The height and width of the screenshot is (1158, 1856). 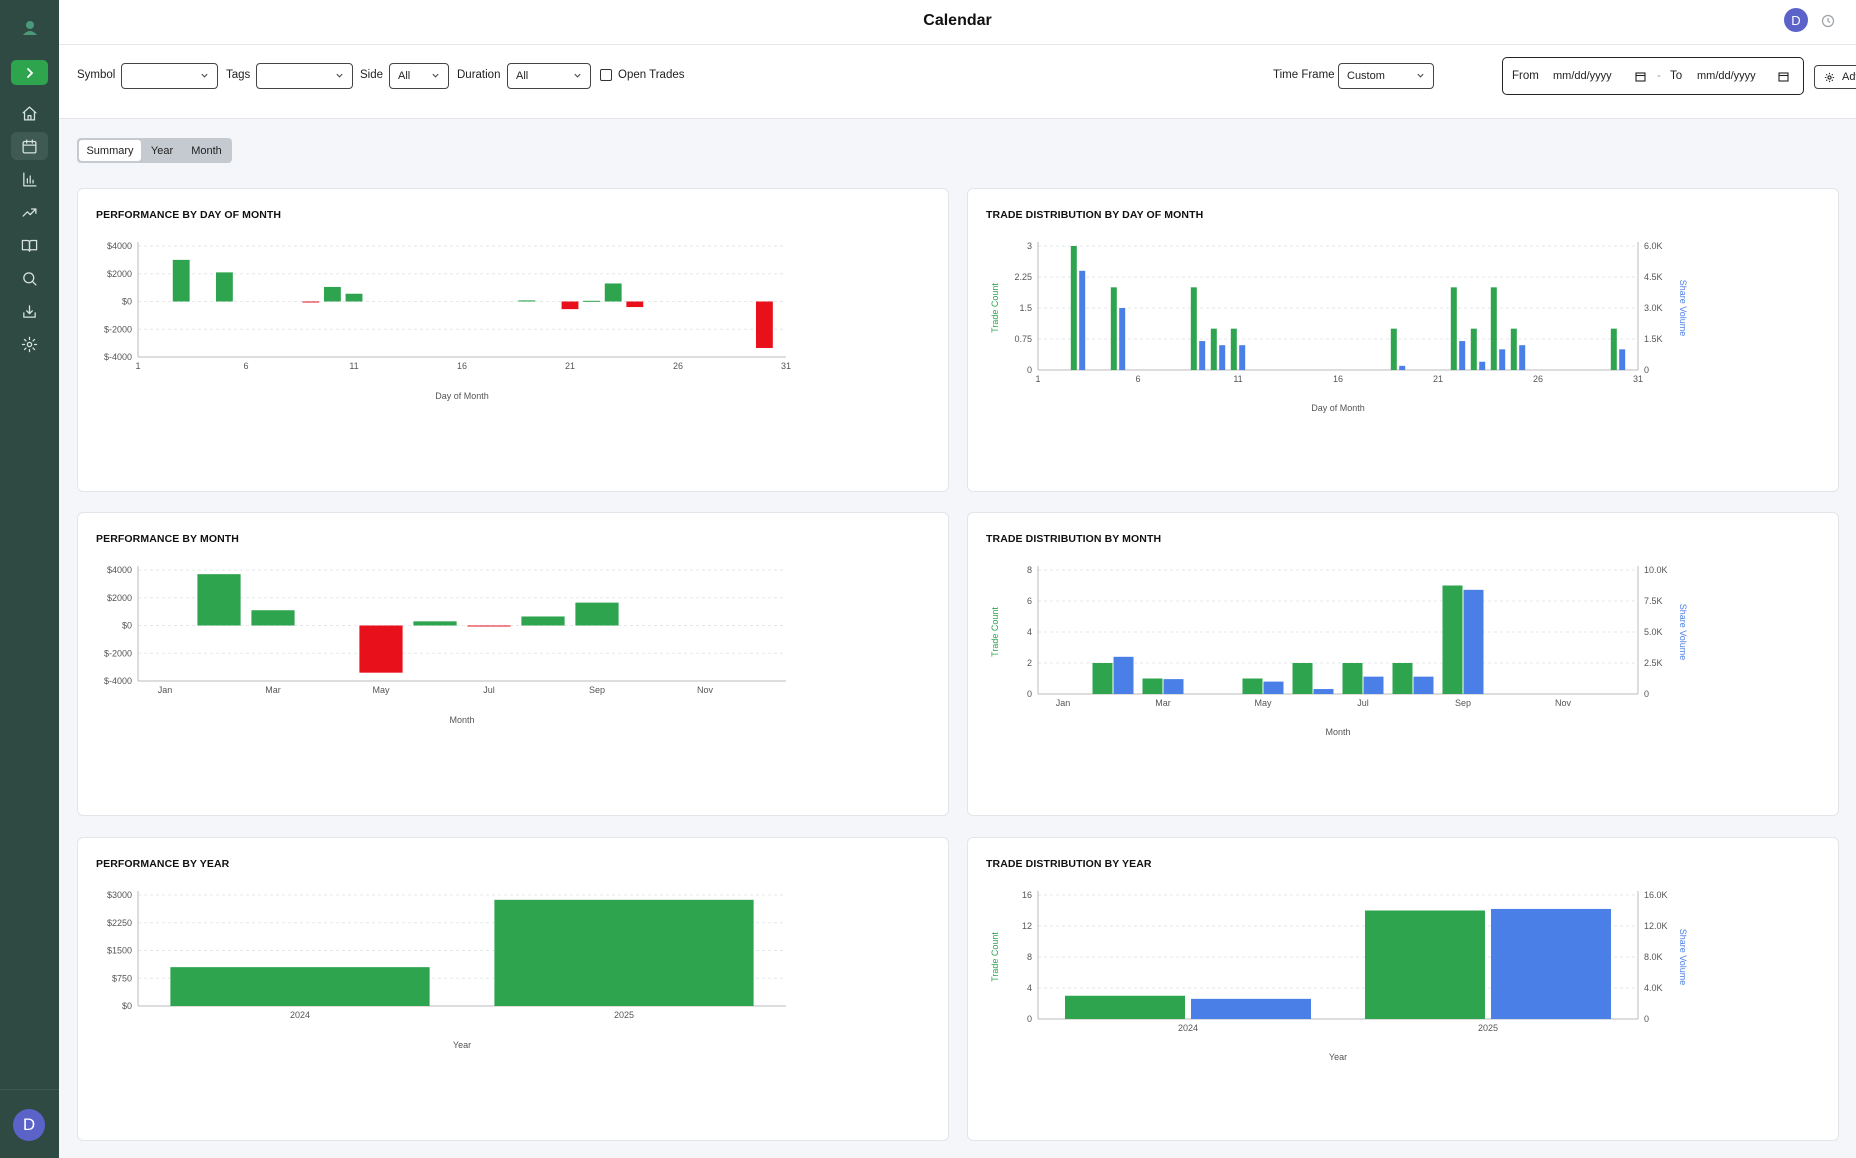 What do you see at coordinates (1337, 732) in the screenshot?
I see `x-axis-label: Month` at bounding box center [1337, 732].